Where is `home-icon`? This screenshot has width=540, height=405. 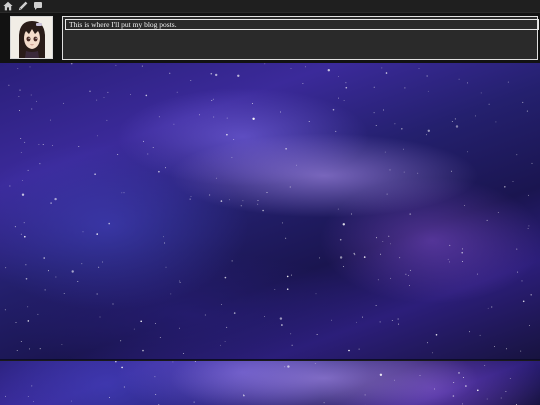
home-icon is located at coordinates (8, 6).